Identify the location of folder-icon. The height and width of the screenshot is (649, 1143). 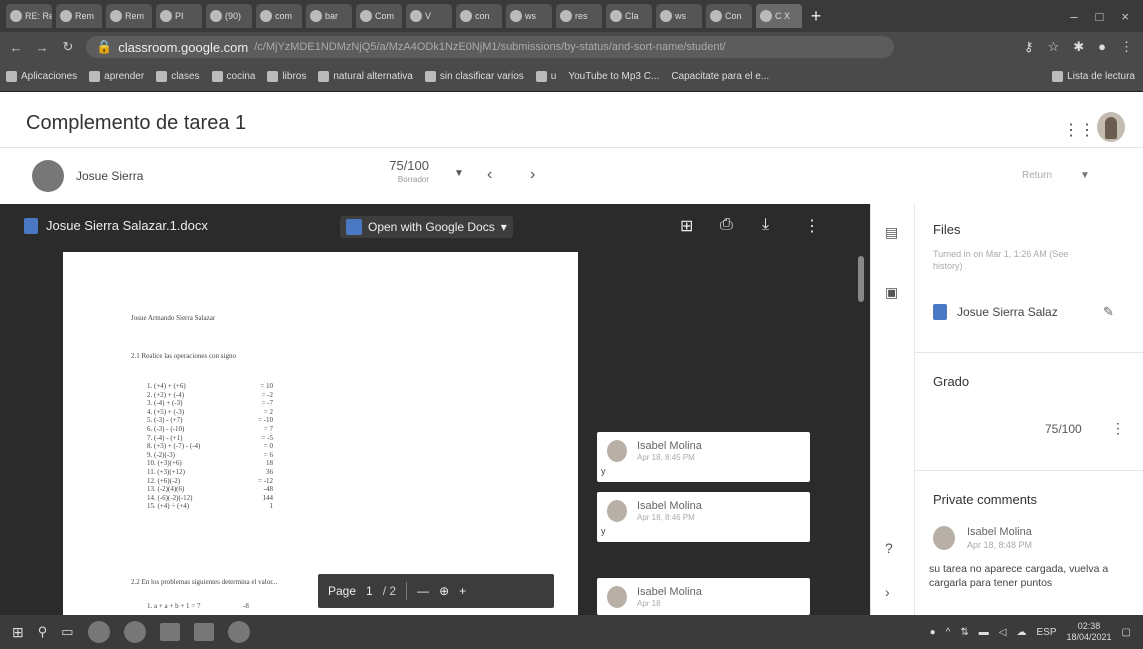
(95, 76).